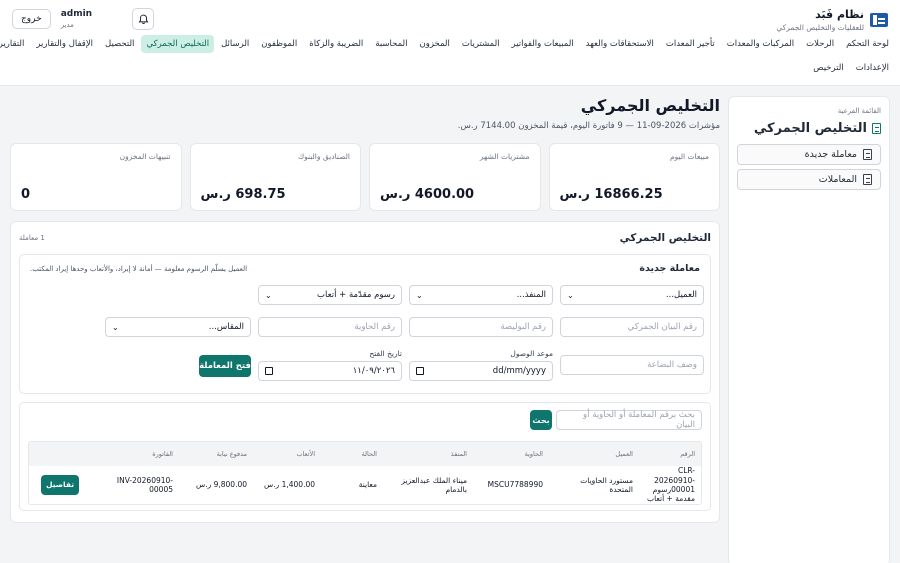  I want to click on nav-sales: المبيعات والفواتير, so click(543, 44).